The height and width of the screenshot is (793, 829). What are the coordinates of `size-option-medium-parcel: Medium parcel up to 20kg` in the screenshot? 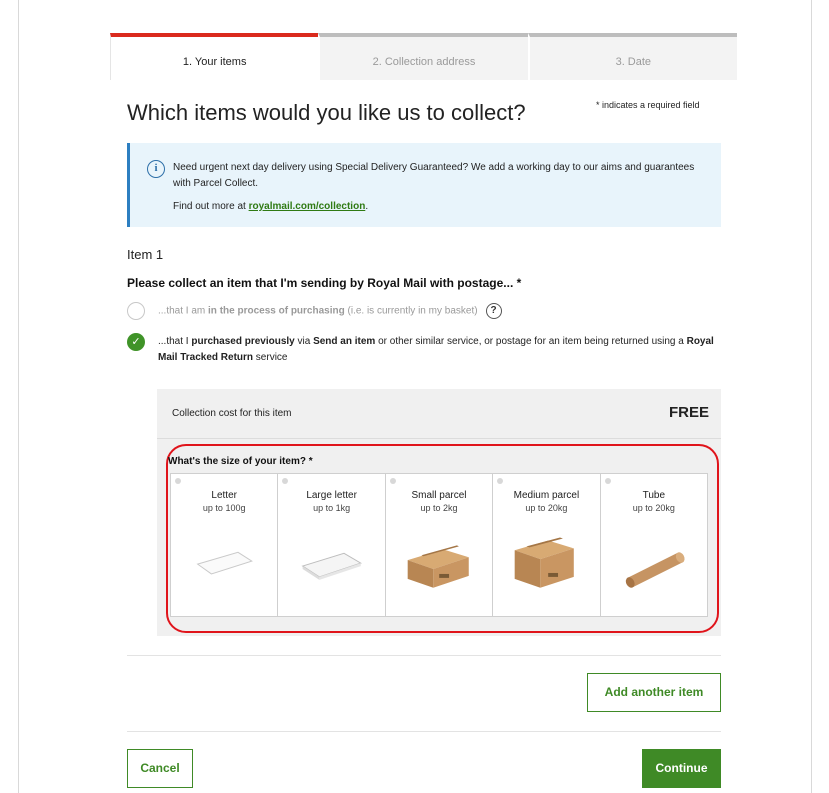 It's located at (547, 545).